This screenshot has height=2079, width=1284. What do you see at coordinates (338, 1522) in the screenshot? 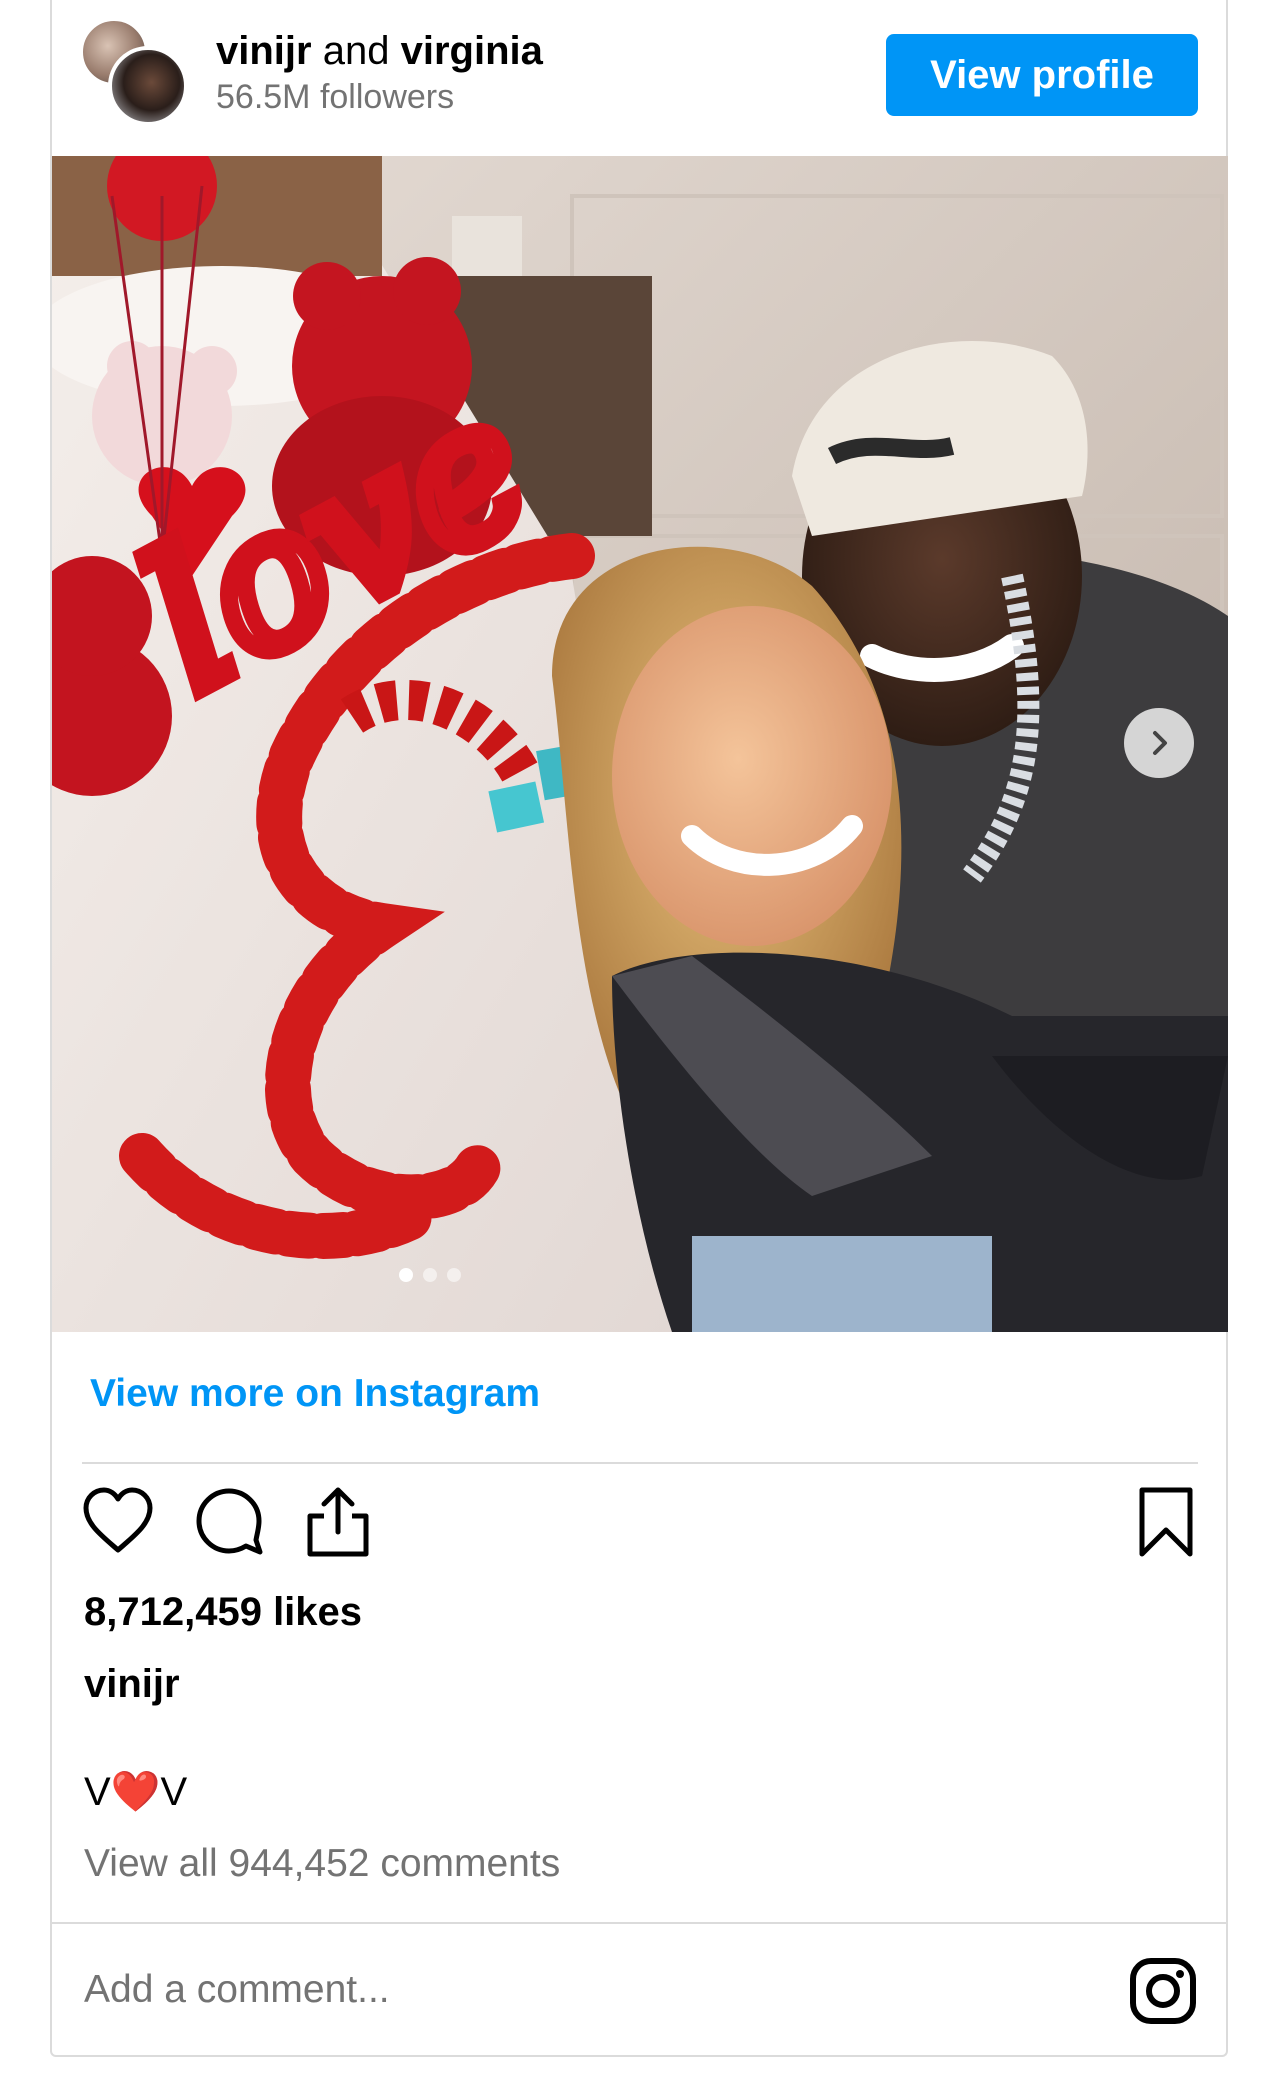
I see `share-icon` at bounding box center [338, 1522].